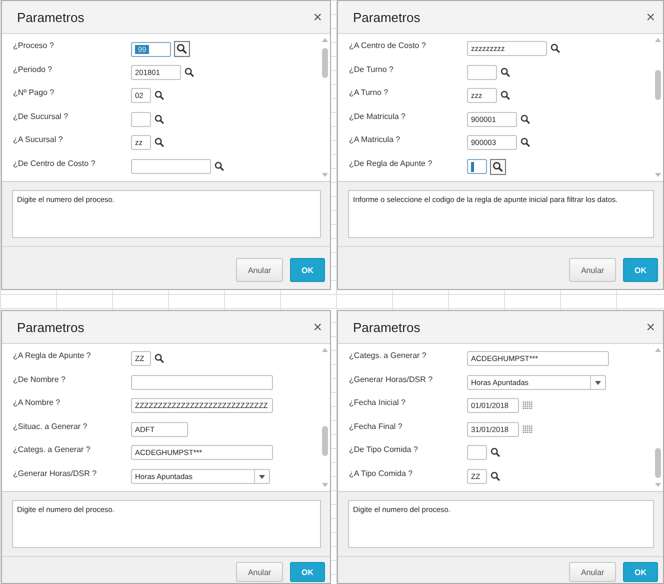 Image resolution: width=664 pixels, height=584 pixels. What do you see at coordinates (377, 402) in the screenshot?
I see `field-label: ¿Fecha Inicial ?` at bounding box center [377, 402].